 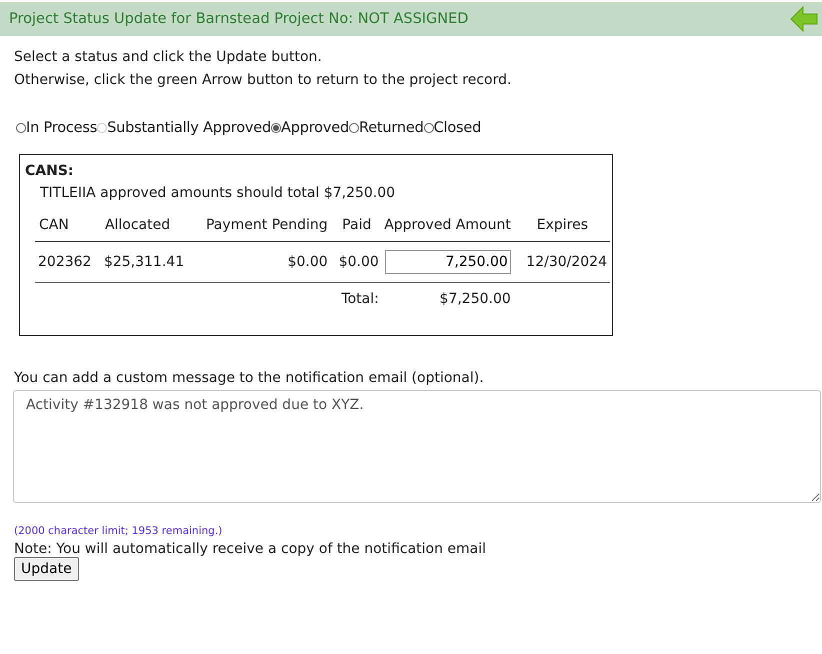 What do you see at coordinates (356, 225) in the screenshot?
I see `column-header: Paid` at bounding box center [356, 225].